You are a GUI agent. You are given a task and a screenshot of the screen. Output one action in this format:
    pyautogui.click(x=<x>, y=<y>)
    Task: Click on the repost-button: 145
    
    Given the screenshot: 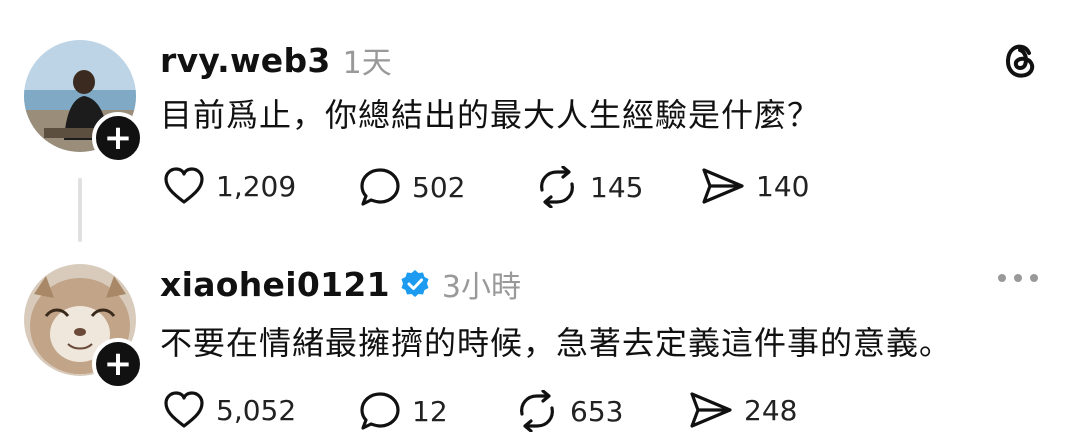 What is the action you would take?
    pyautogui.click(x=588, y=187)
    